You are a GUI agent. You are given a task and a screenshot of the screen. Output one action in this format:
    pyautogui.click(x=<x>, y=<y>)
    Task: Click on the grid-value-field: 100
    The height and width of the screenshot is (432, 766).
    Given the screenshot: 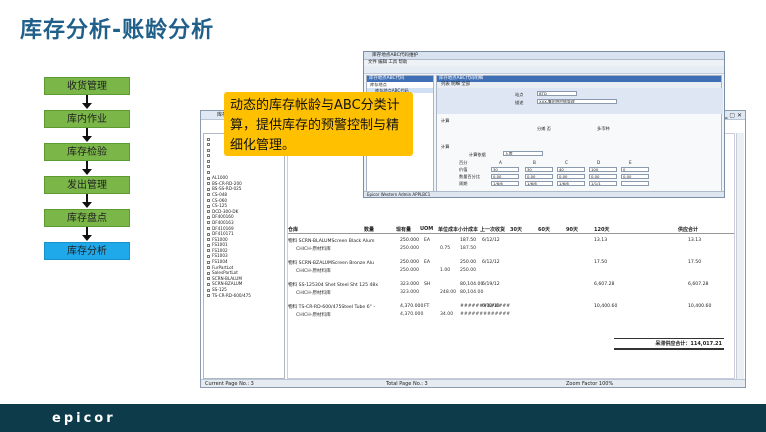 What is the action you would take?
    pyautogui.click(x=603, y=169)
    